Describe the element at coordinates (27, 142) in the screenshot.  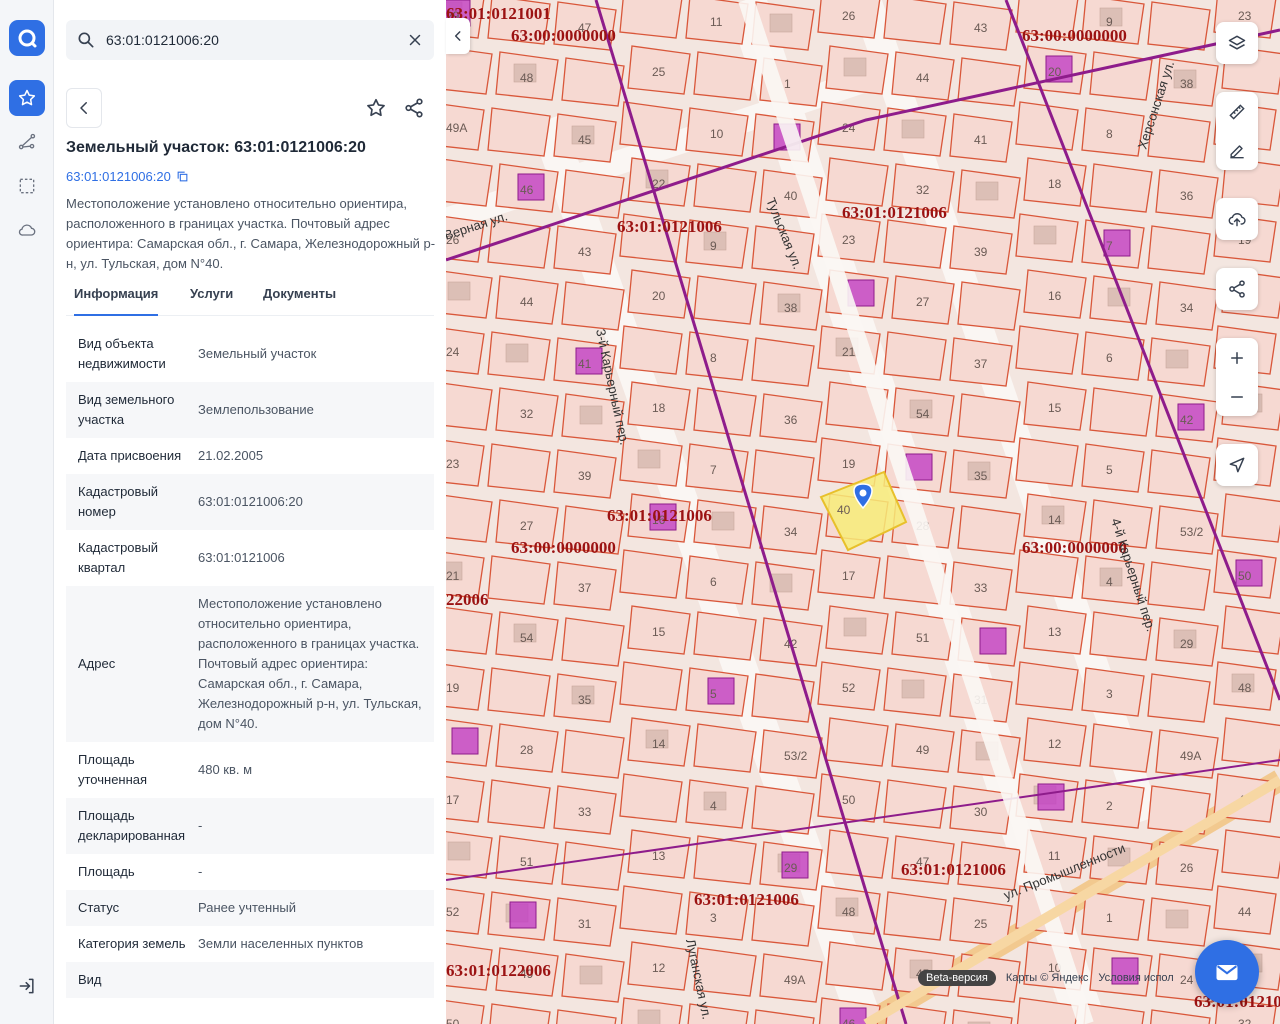
I see `route-button` at that location.